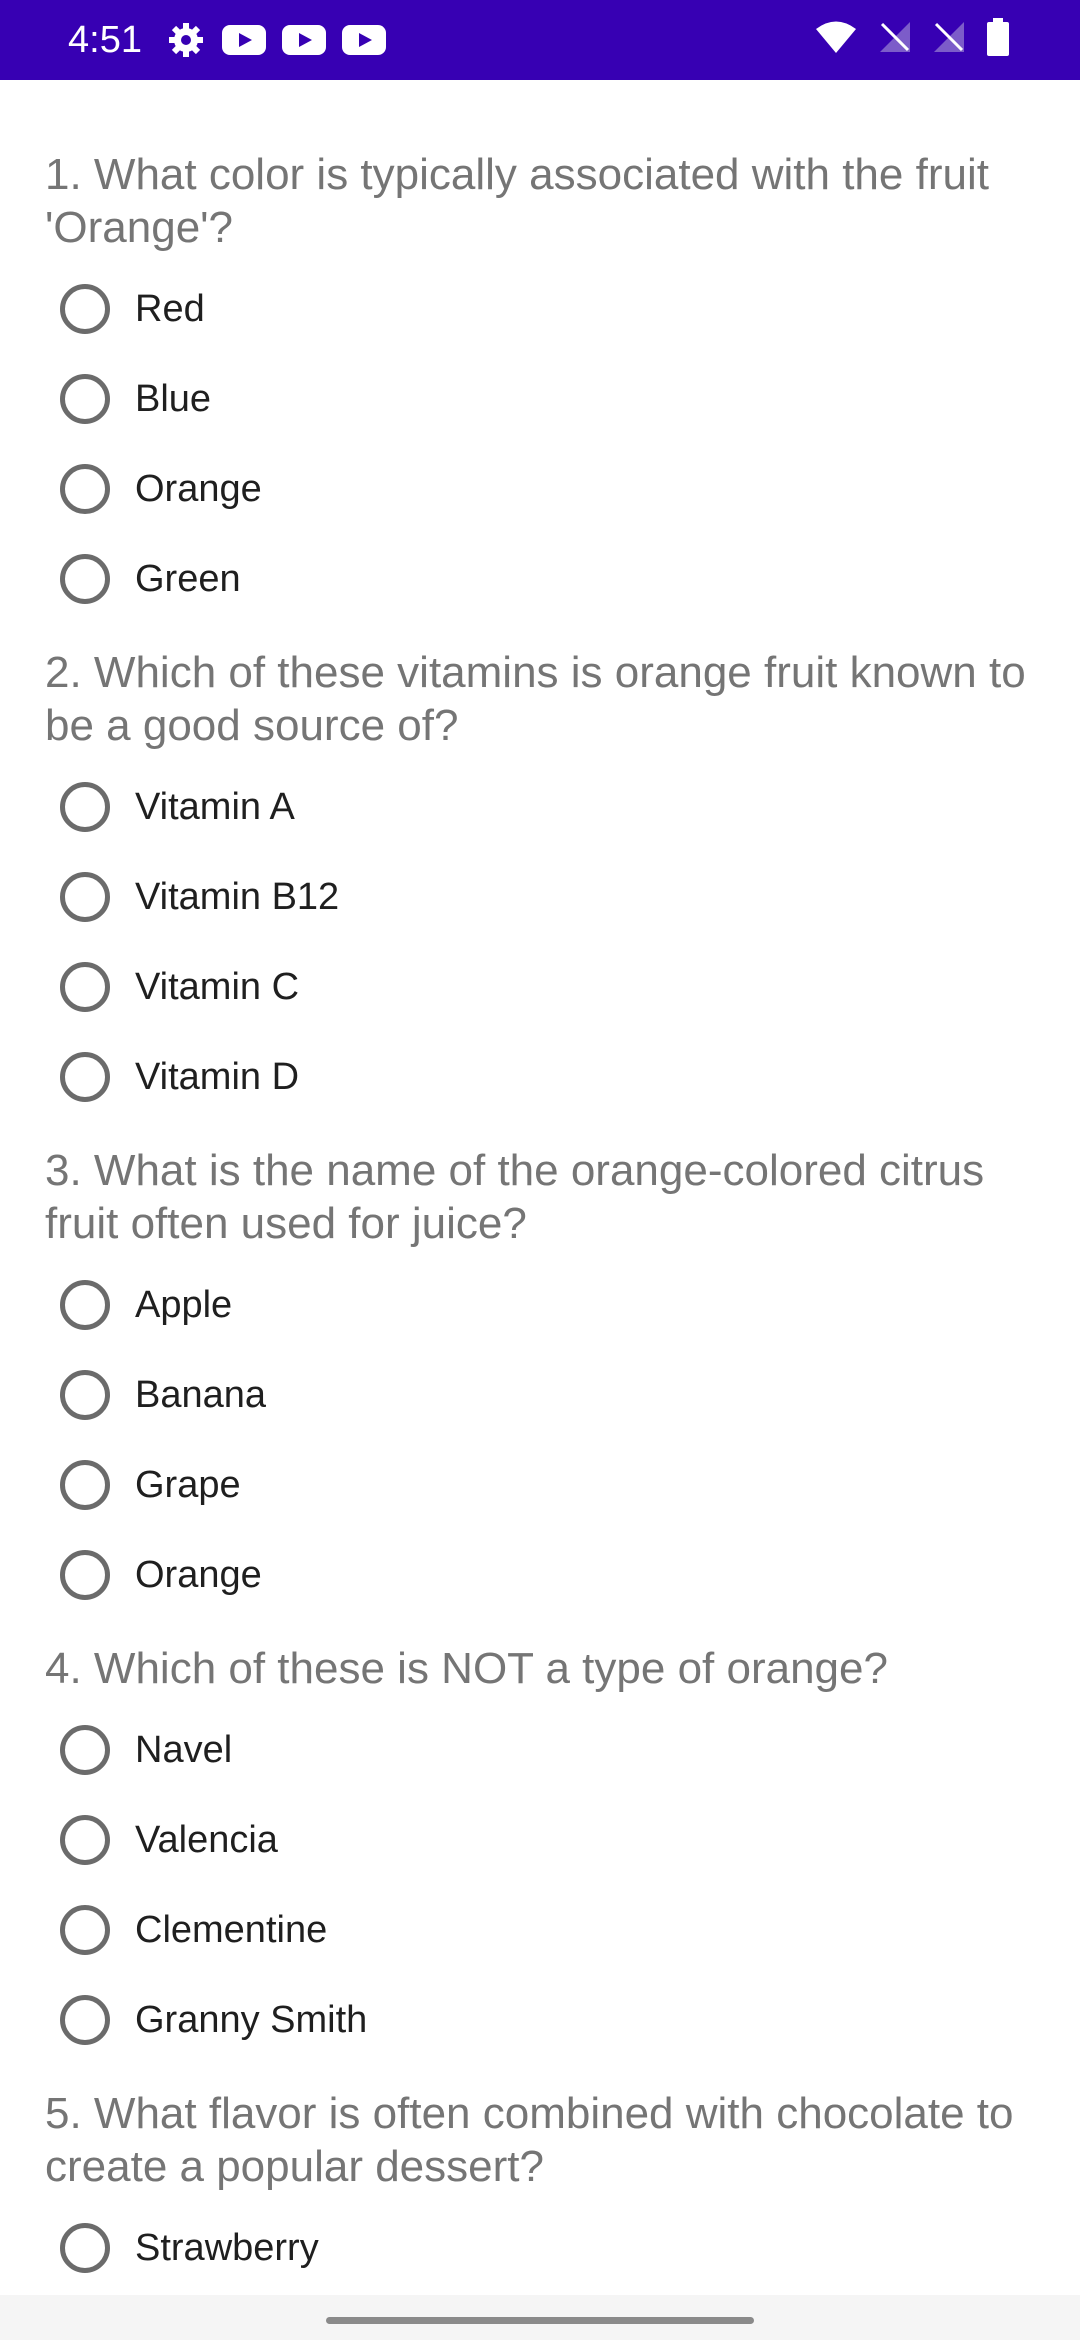  I want to click on q3-option-1: Apple, so click(146, 1305).